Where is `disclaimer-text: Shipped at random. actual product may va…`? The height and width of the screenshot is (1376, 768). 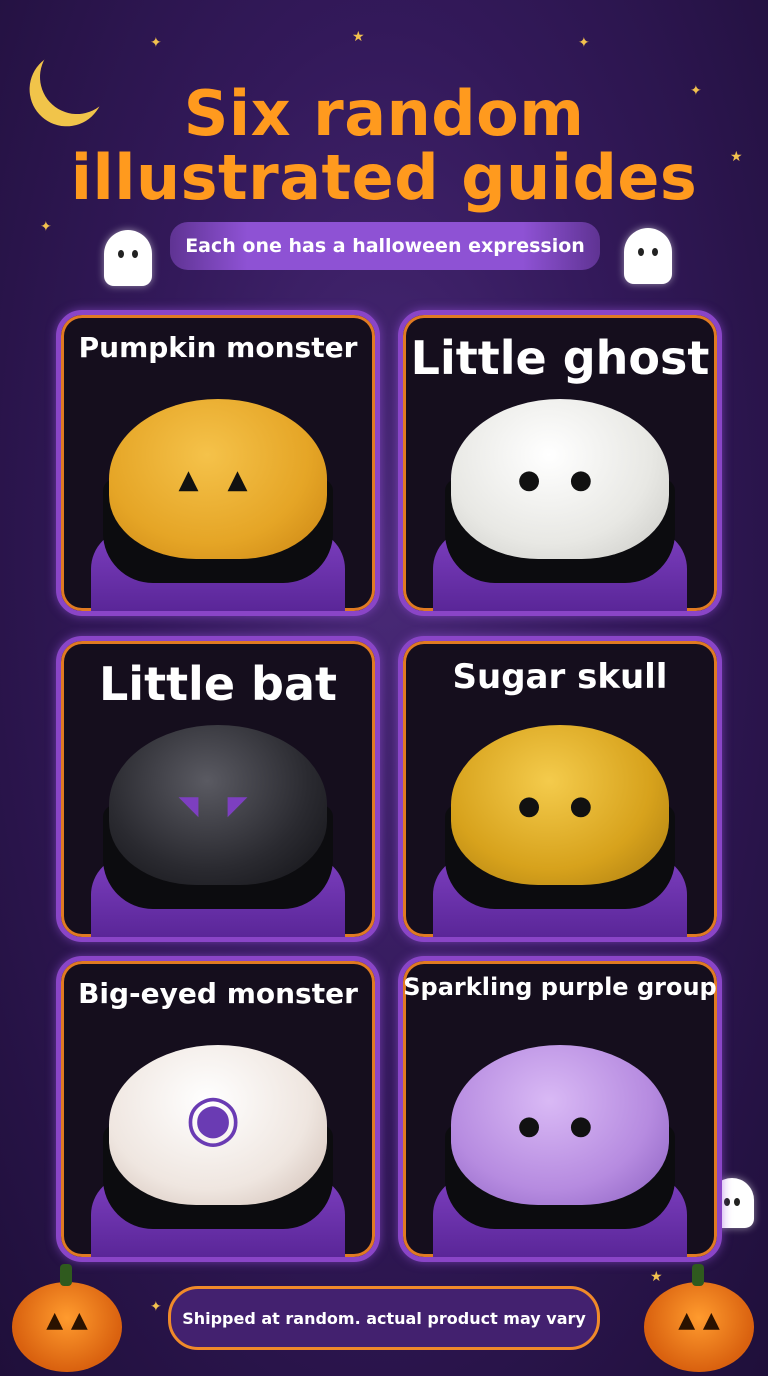 disclaimer-text: Shipped at random. actual product may va… is located at coordinates (384, 1318).